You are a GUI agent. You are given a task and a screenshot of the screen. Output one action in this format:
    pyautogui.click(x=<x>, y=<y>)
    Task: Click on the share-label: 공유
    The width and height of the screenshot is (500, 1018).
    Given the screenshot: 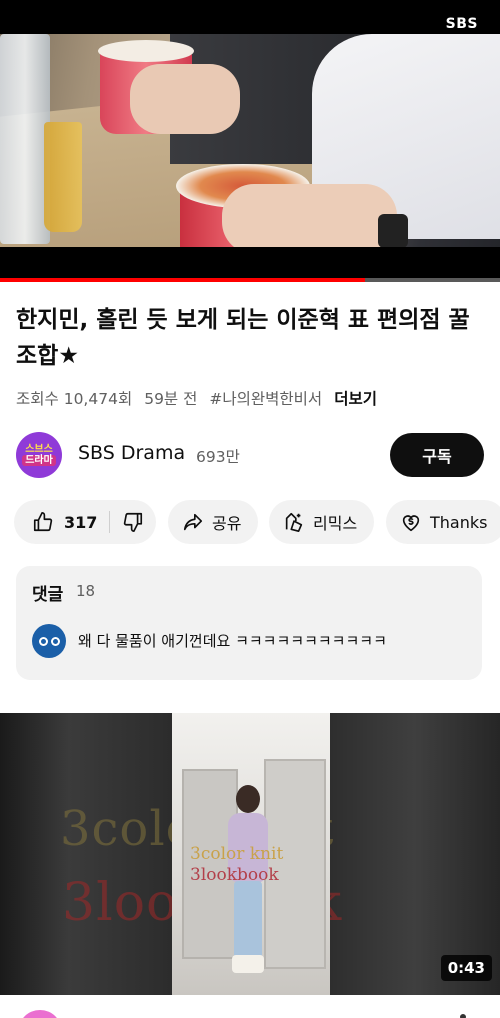 What is the action you would take?
    pyautogui.click(x=227, y=523)
    